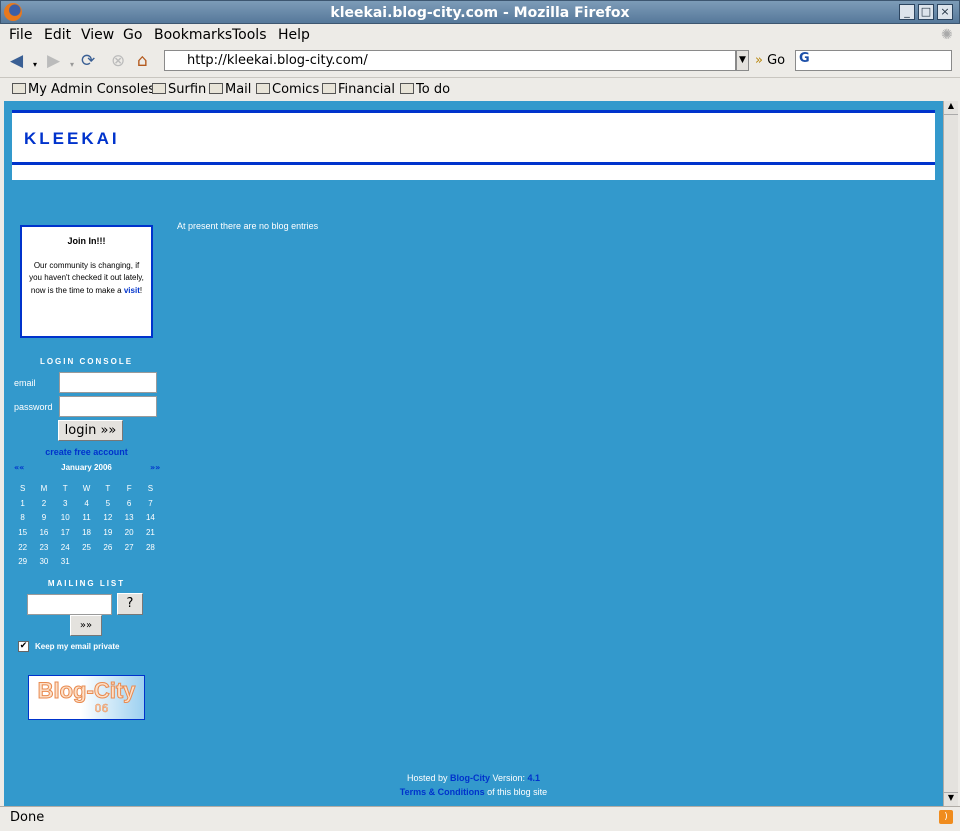 Image resolution: width=960 pixels, height=831 pixels. I want to click on login-heading: LOGIN CONSOLE, so click(86, 361).